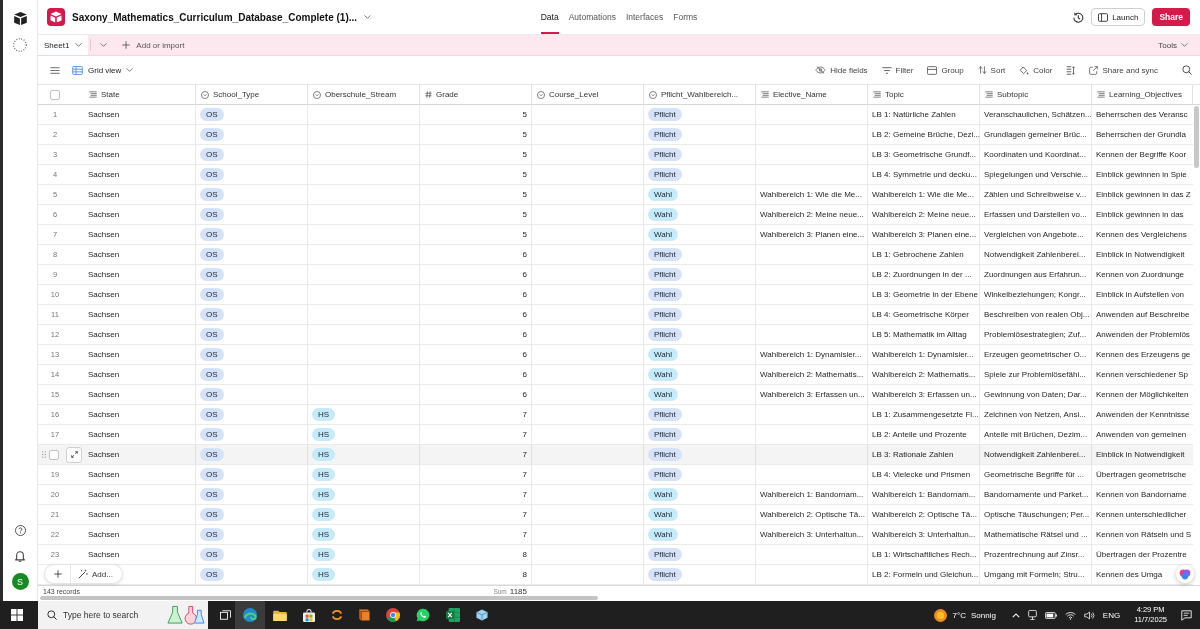 This screenshot has width=1200, height=629. I want to click on history-icon, so click(1079, 17).